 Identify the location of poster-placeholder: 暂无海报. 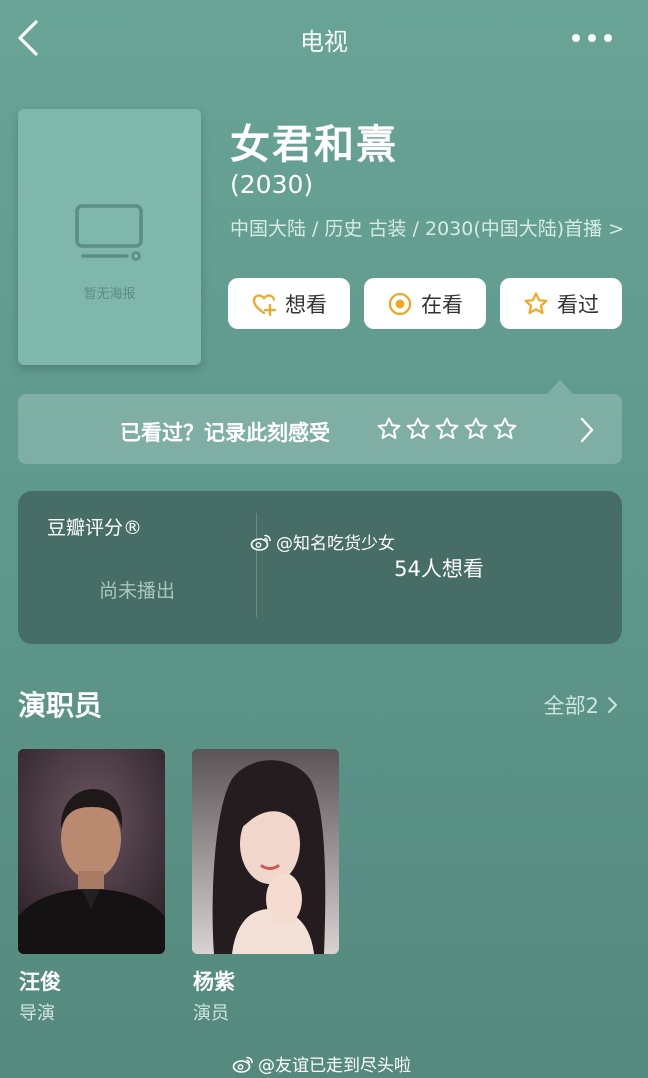
(109, 237).